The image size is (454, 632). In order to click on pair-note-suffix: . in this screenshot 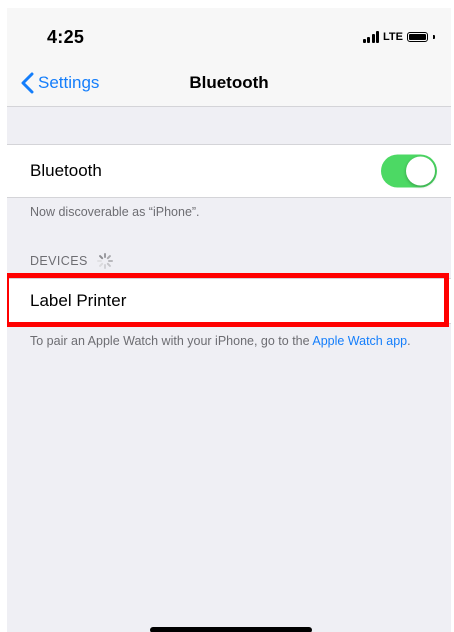, I will do `click(409, 341)`.